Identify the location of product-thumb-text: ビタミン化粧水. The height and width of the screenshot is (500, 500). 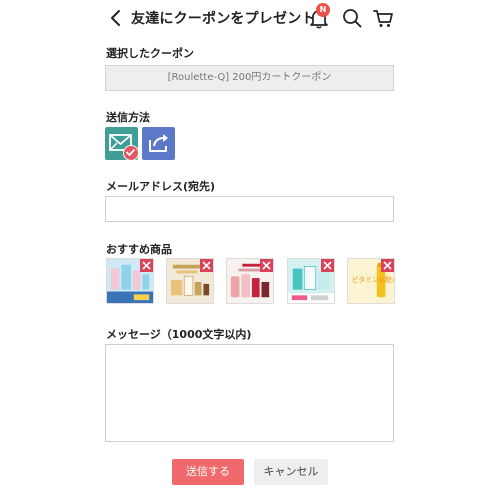
(373, 279).